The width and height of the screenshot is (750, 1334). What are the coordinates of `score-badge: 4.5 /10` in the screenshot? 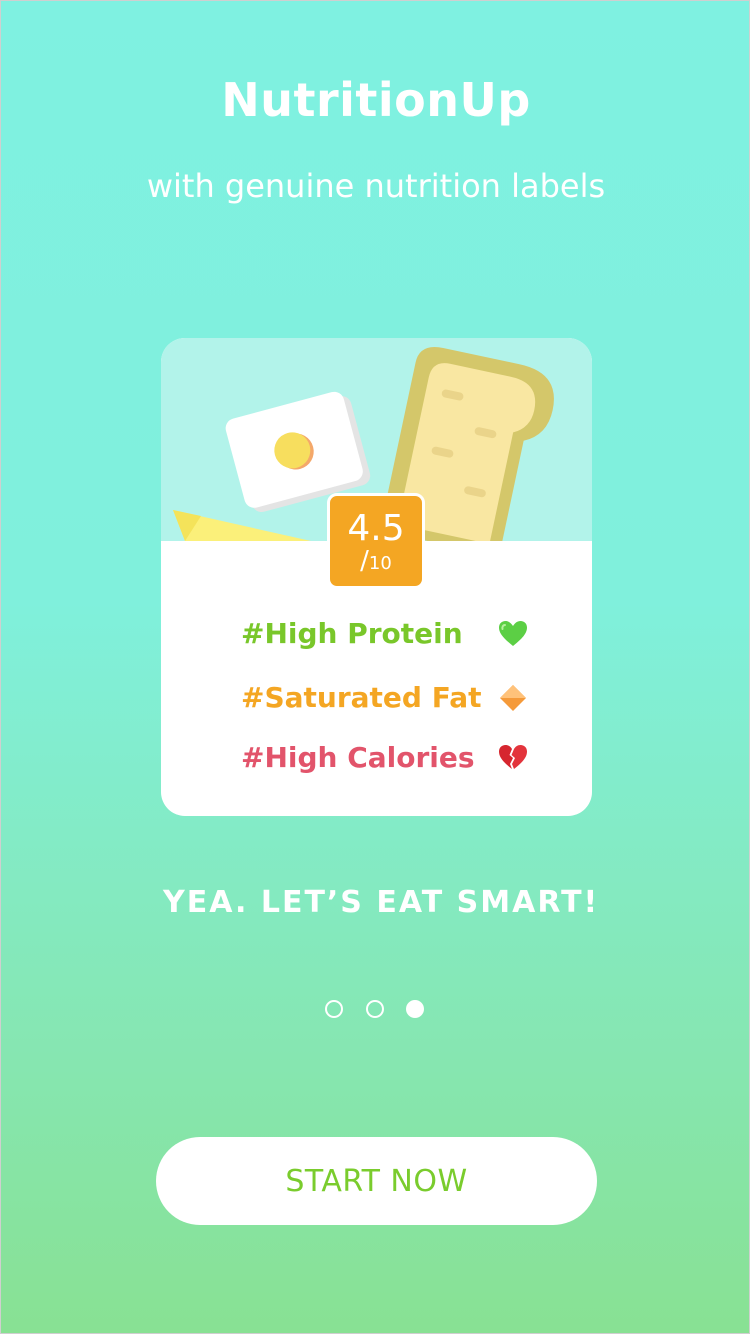 It's located at (376, 541).